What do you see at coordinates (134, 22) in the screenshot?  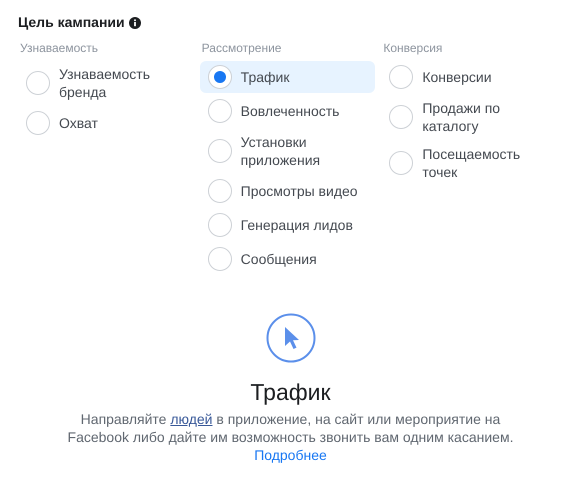 I see `info-icon` at bounding box center [134, 22].